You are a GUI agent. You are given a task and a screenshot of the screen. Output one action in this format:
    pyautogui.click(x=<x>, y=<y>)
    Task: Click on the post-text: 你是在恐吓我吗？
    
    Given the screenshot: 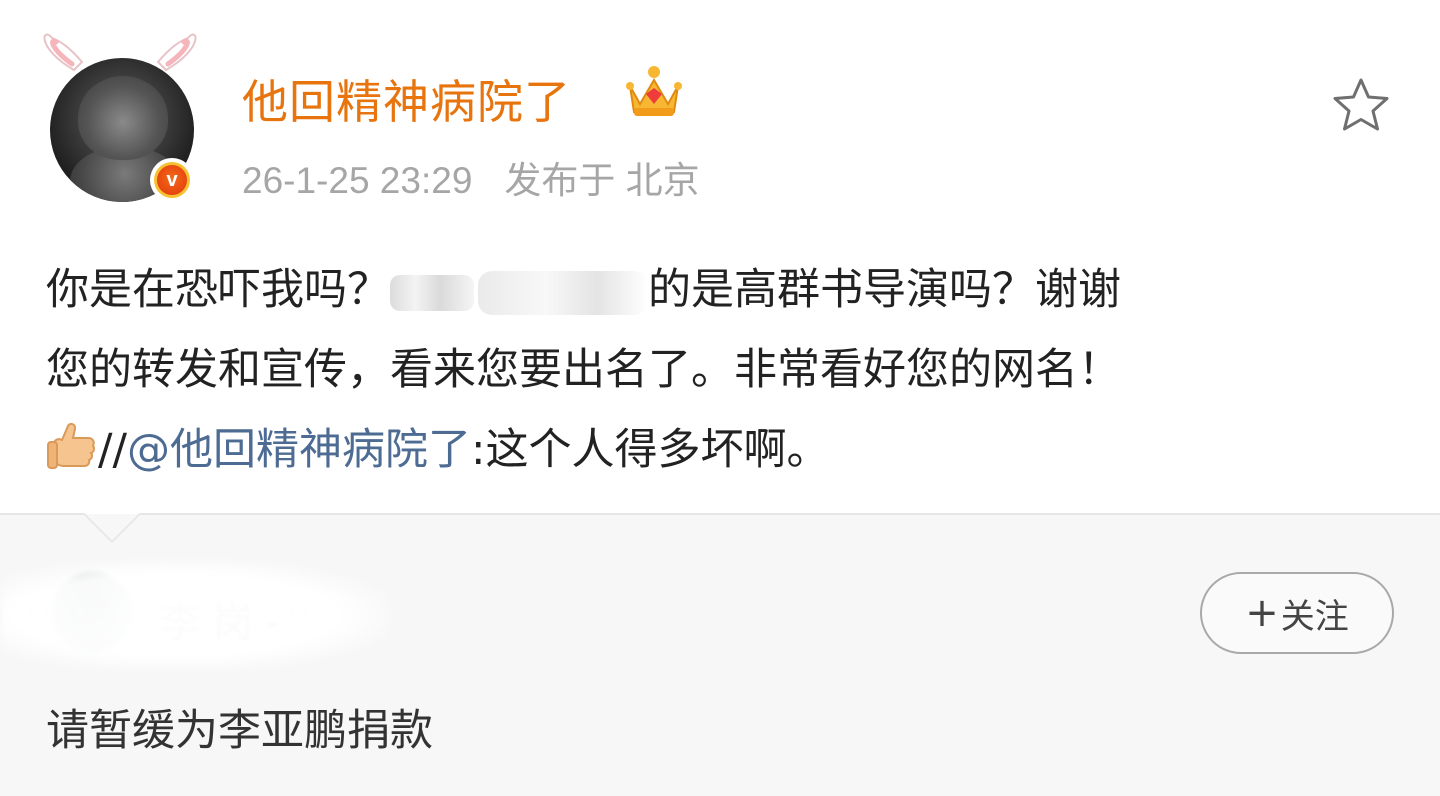 What is the action you would take?
    pyautogui.click(x=218, y=290)
    